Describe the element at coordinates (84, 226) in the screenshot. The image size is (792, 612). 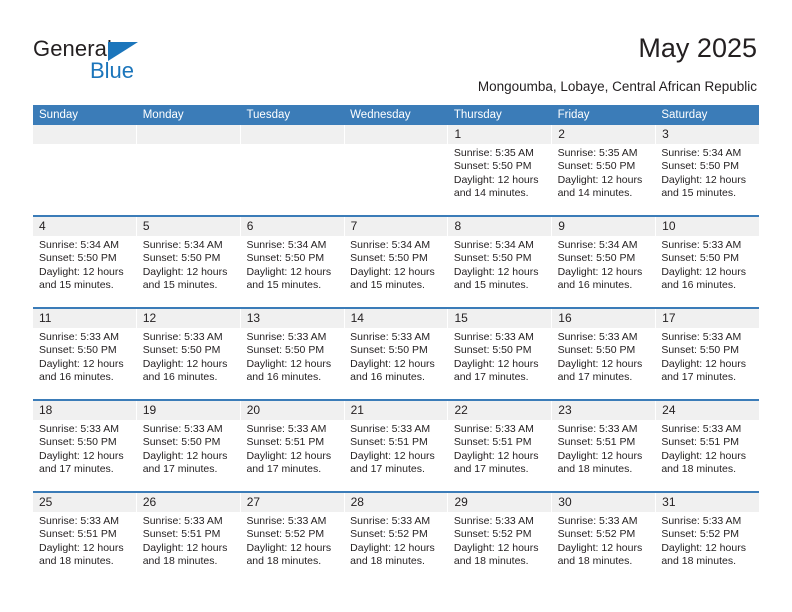
I see `day-number: 4` at that location.